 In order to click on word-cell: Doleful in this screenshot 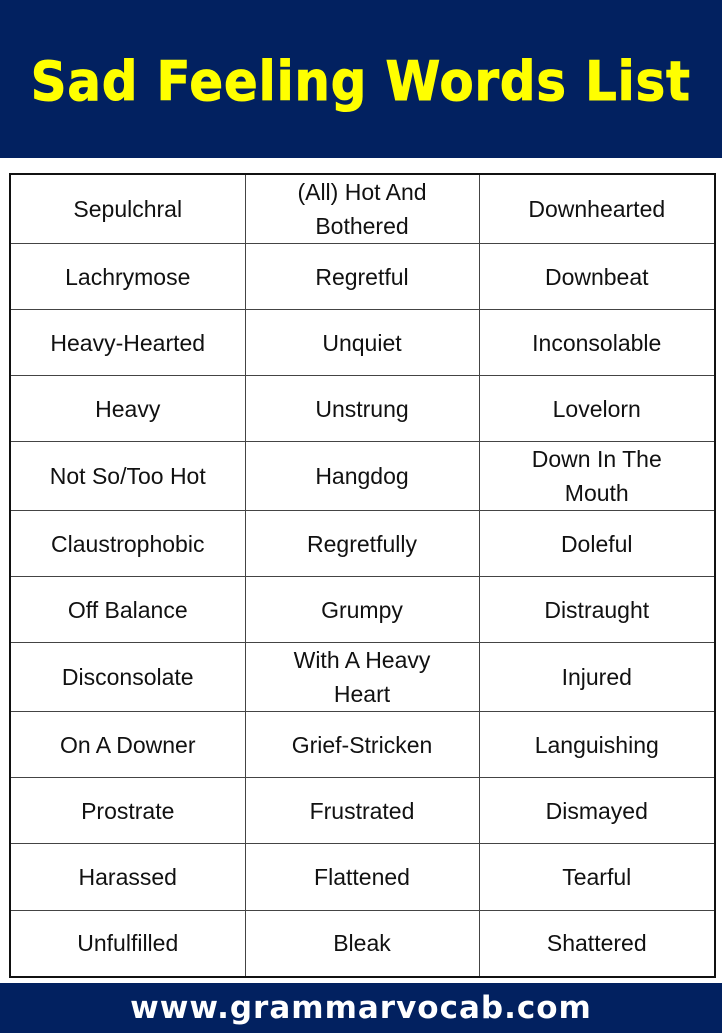, I will do `click(597, 543)`.